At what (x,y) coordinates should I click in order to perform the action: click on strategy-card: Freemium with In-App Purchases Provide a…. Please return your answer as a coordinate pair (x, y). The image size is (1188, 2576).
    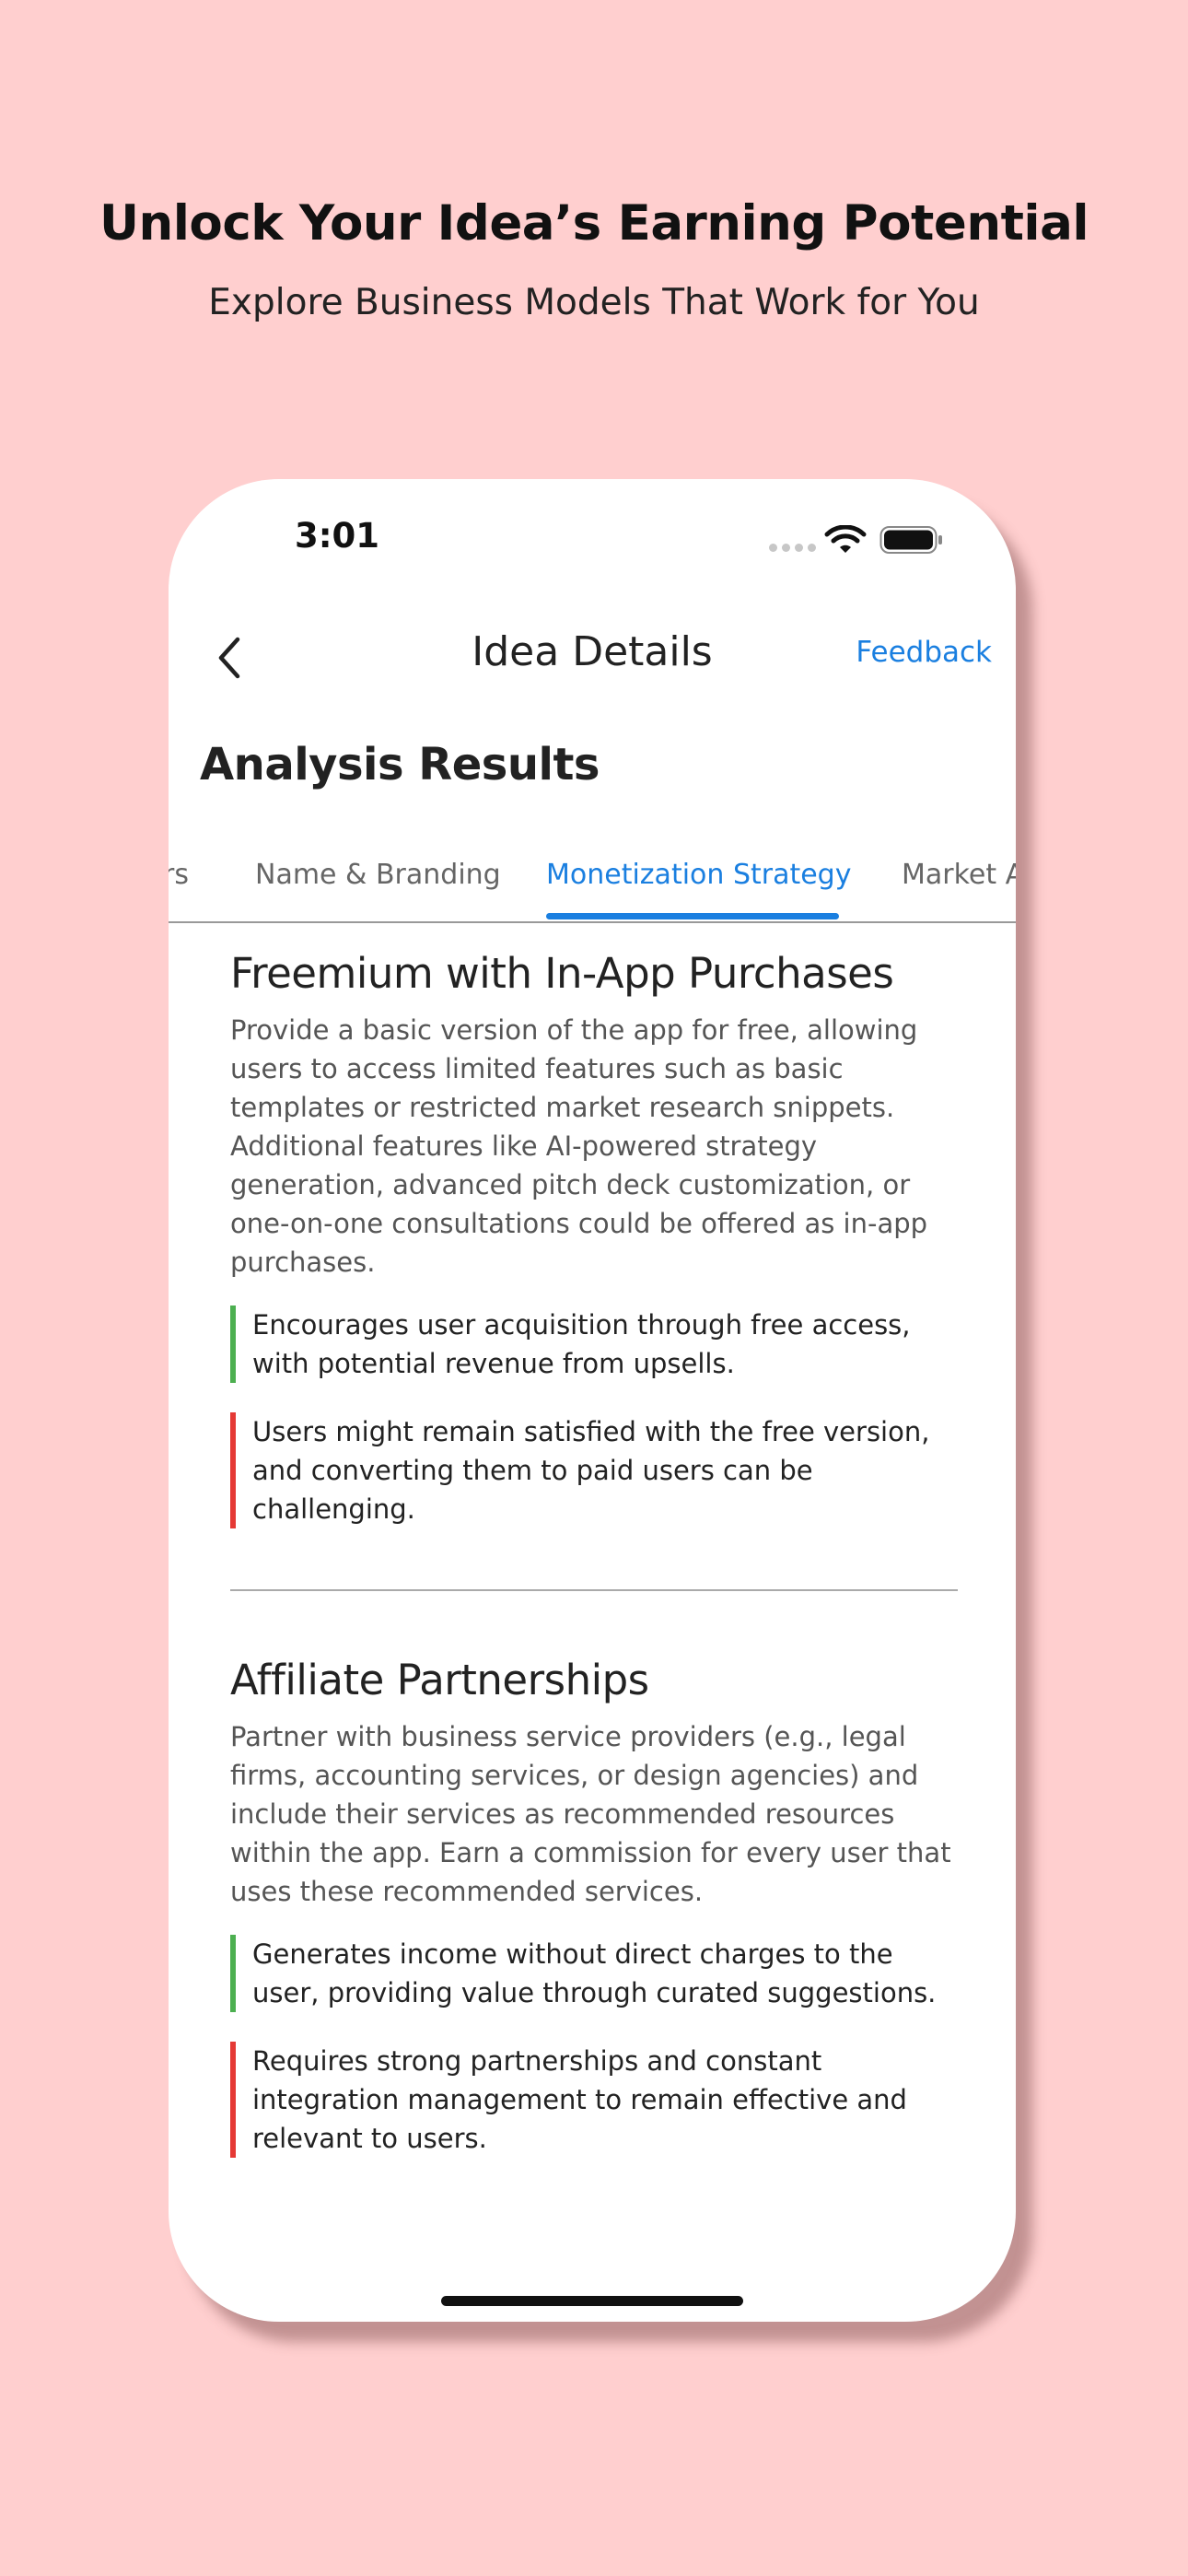
    Looking at the image, I should click on (594, 1238).